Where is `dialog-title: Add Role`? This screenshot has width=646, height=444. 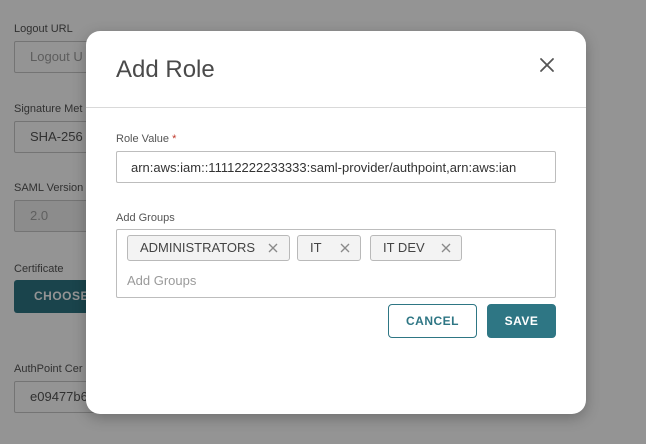
dialog-title: Add Role is located at coordinates (165, 69).